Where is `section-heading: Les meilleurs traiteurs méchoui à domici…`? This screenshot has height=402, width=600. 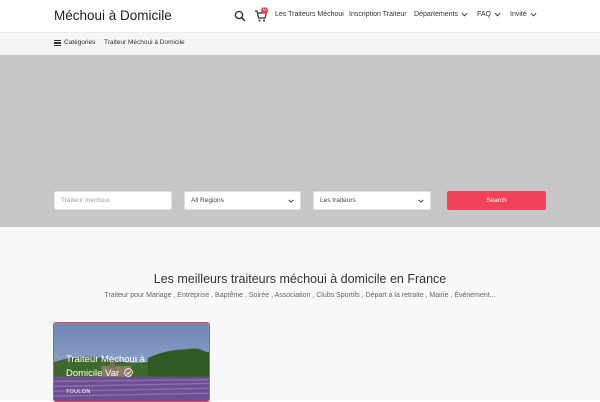
section-heading: Les meilleurs traiteurs méchoui à domici… is located at coordinates (300, 279).